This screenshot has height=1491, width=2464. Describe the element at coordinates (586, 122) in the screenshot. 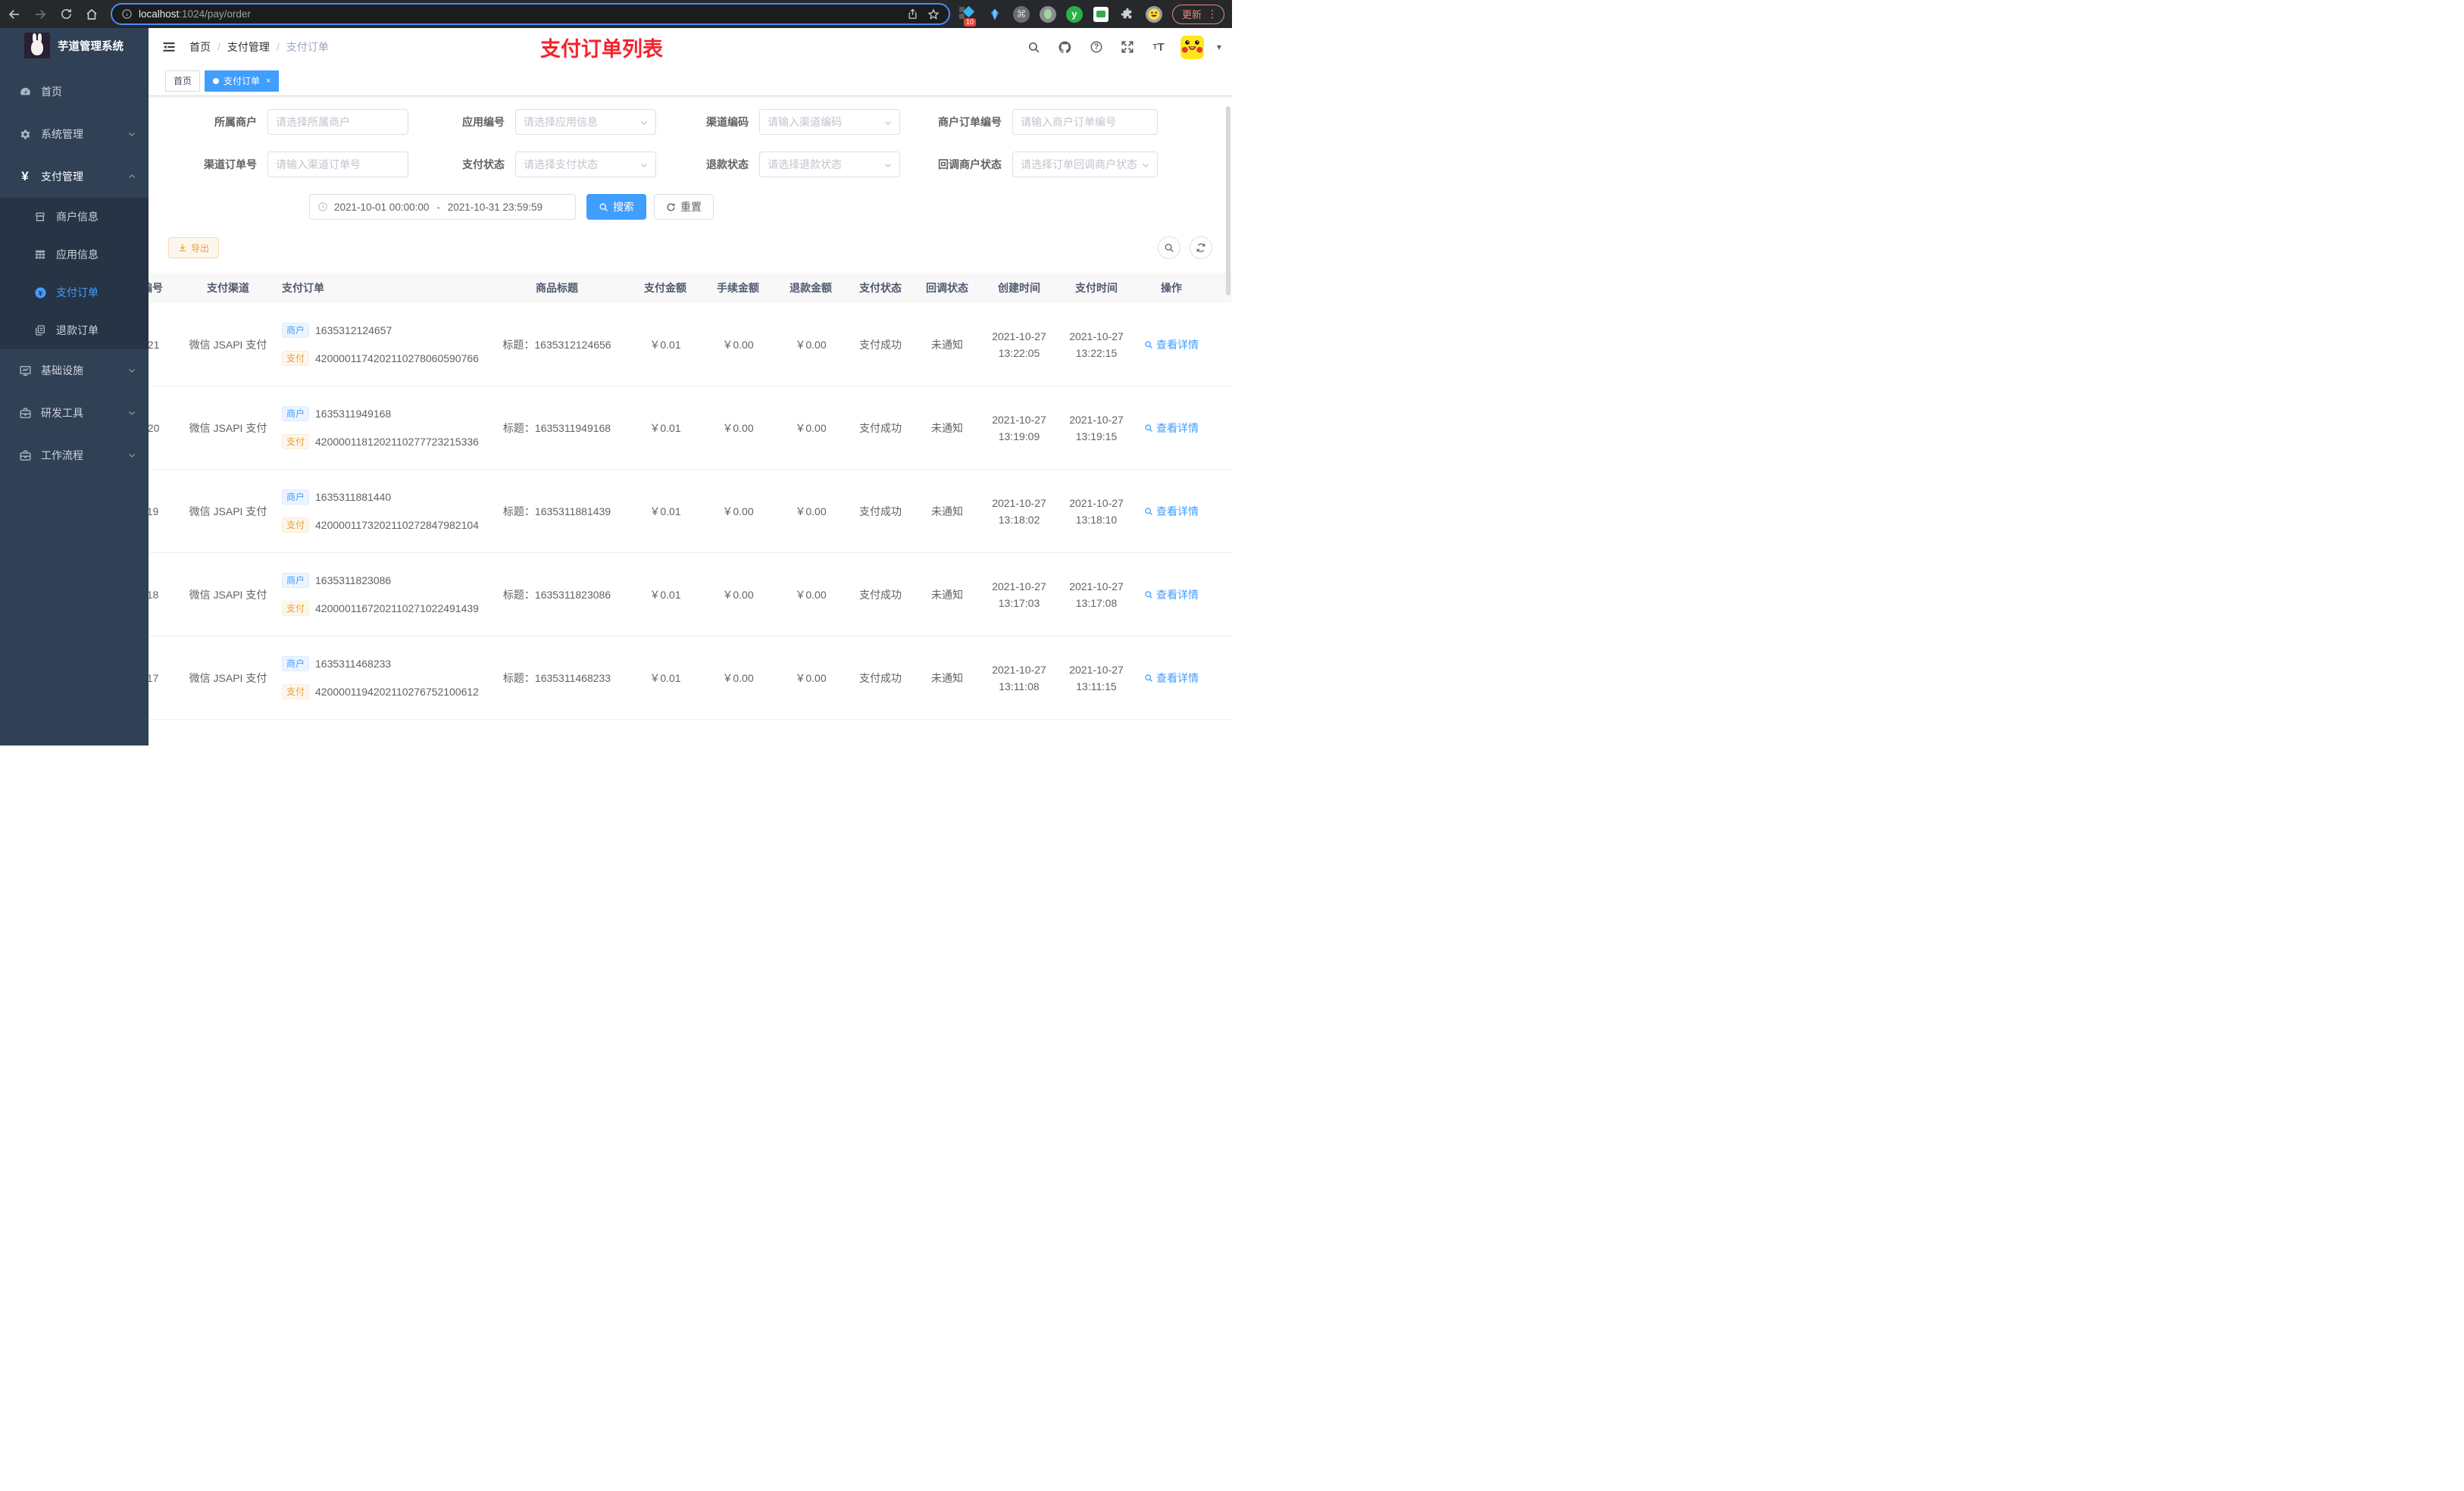

I see `app-id-select` at that location.